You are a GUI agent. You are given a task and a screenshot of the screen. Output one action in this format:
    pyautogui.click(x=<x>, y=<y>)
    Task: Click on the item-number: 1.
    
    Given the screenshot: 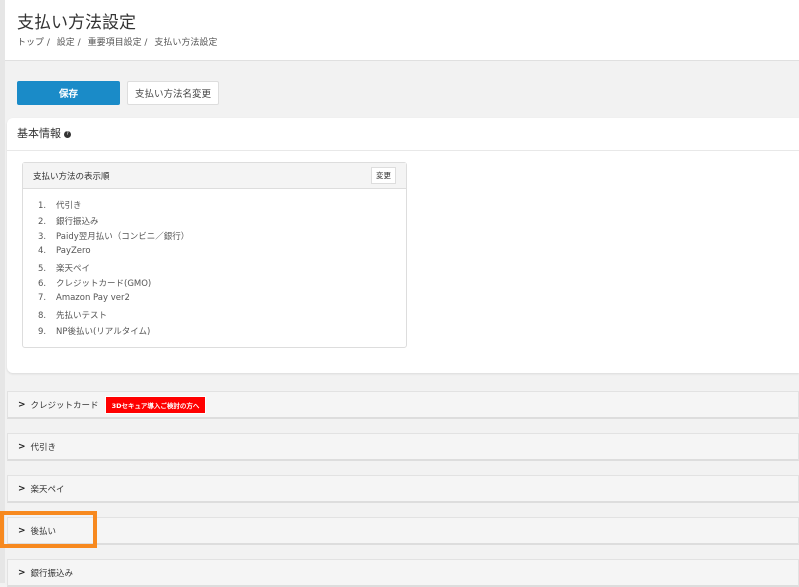 What is the action you would take?
    pyautogui.click(x=42, y=206)
    